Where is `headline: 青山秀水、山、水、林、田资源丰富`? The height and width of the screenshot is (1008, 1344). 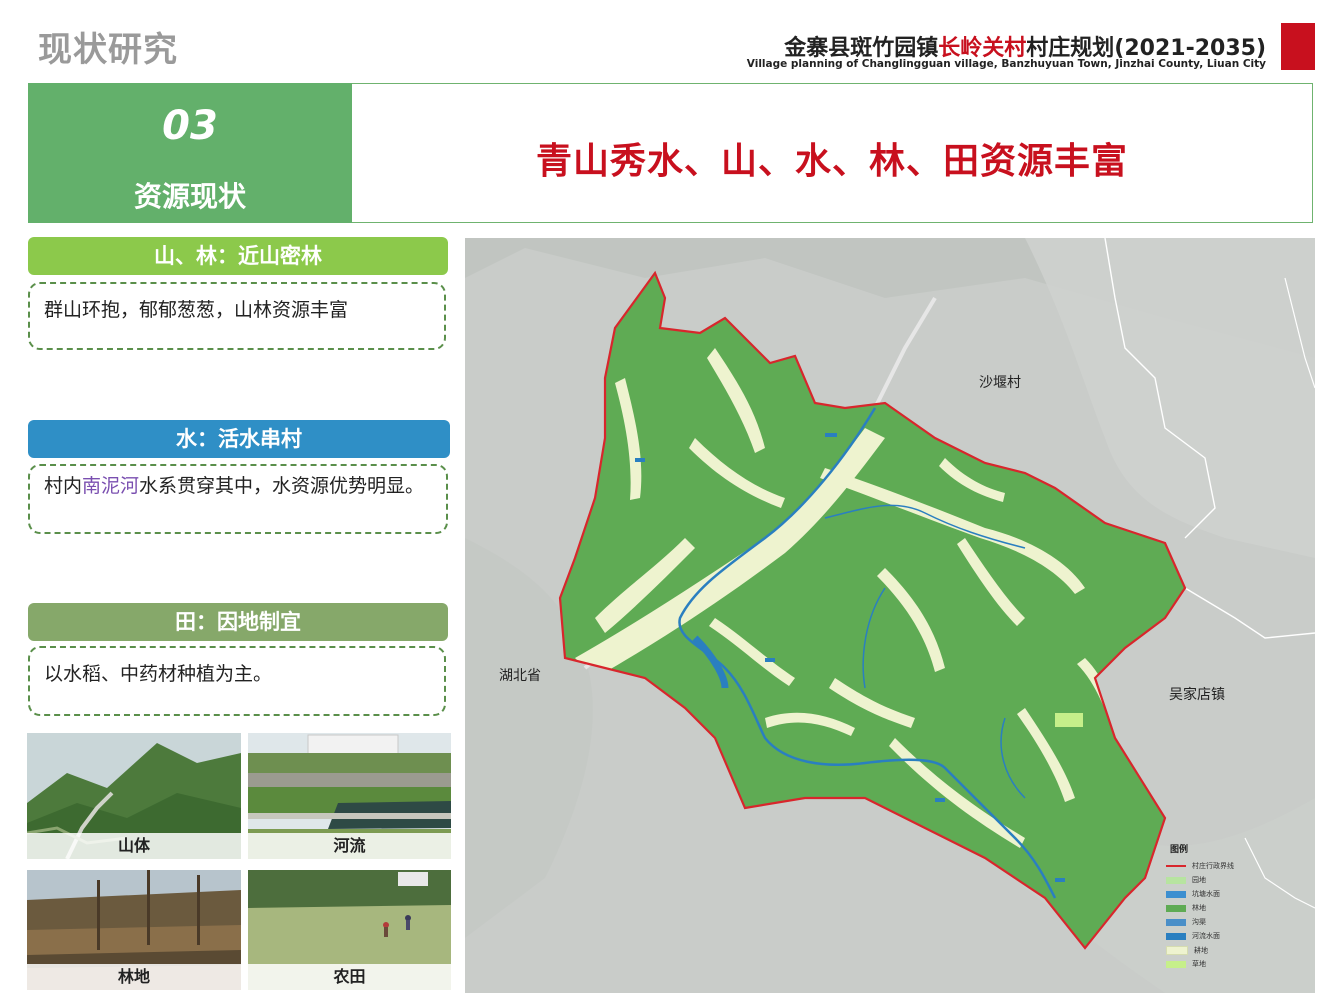 headline: 青山秀水、山、水、林、田资源丰富 is located at coordinates (831, 161).